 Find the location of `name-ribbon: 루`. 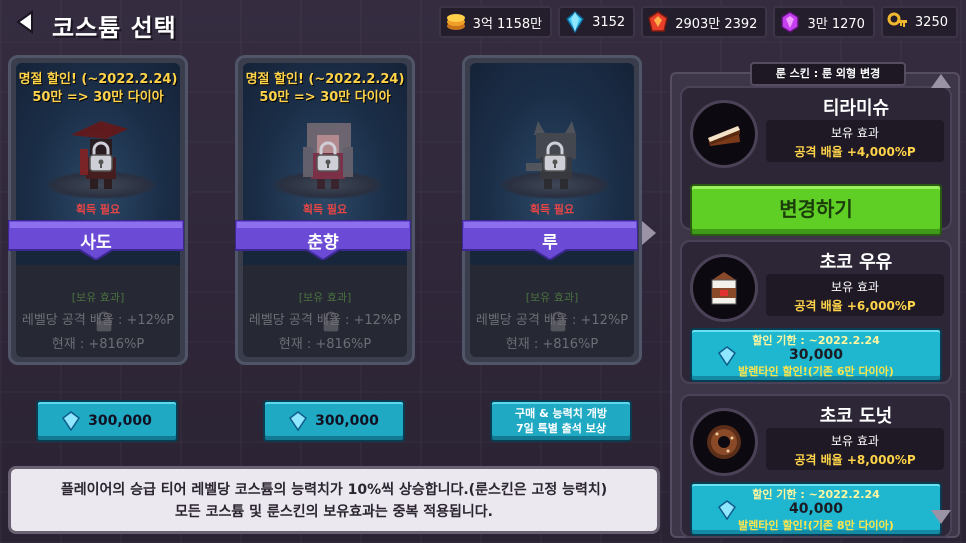

name-ribbon: 루 is located at coordinates (550, 240).